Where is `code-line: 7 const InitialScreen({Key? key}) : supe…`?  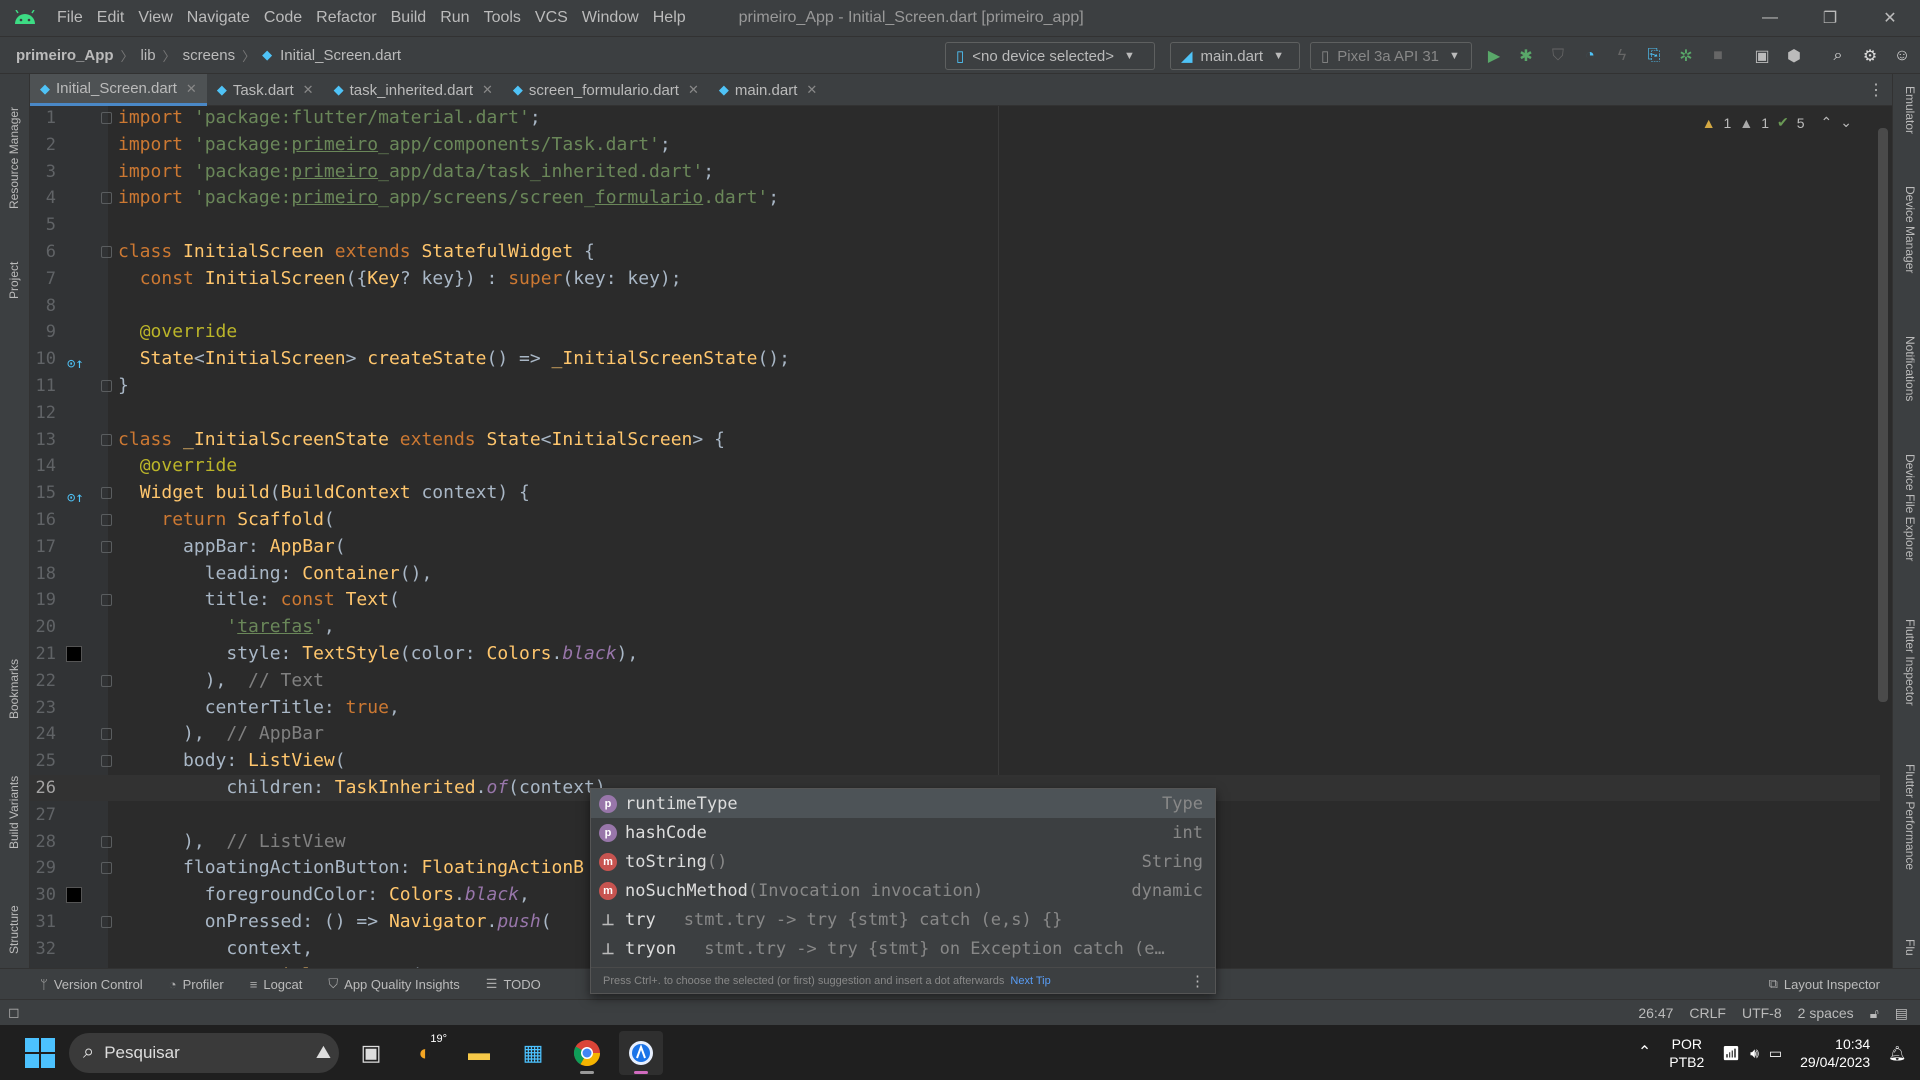 code-line: 7 const InitialScreen({Key? key}) : supe… is located at coordinates (955, 279).